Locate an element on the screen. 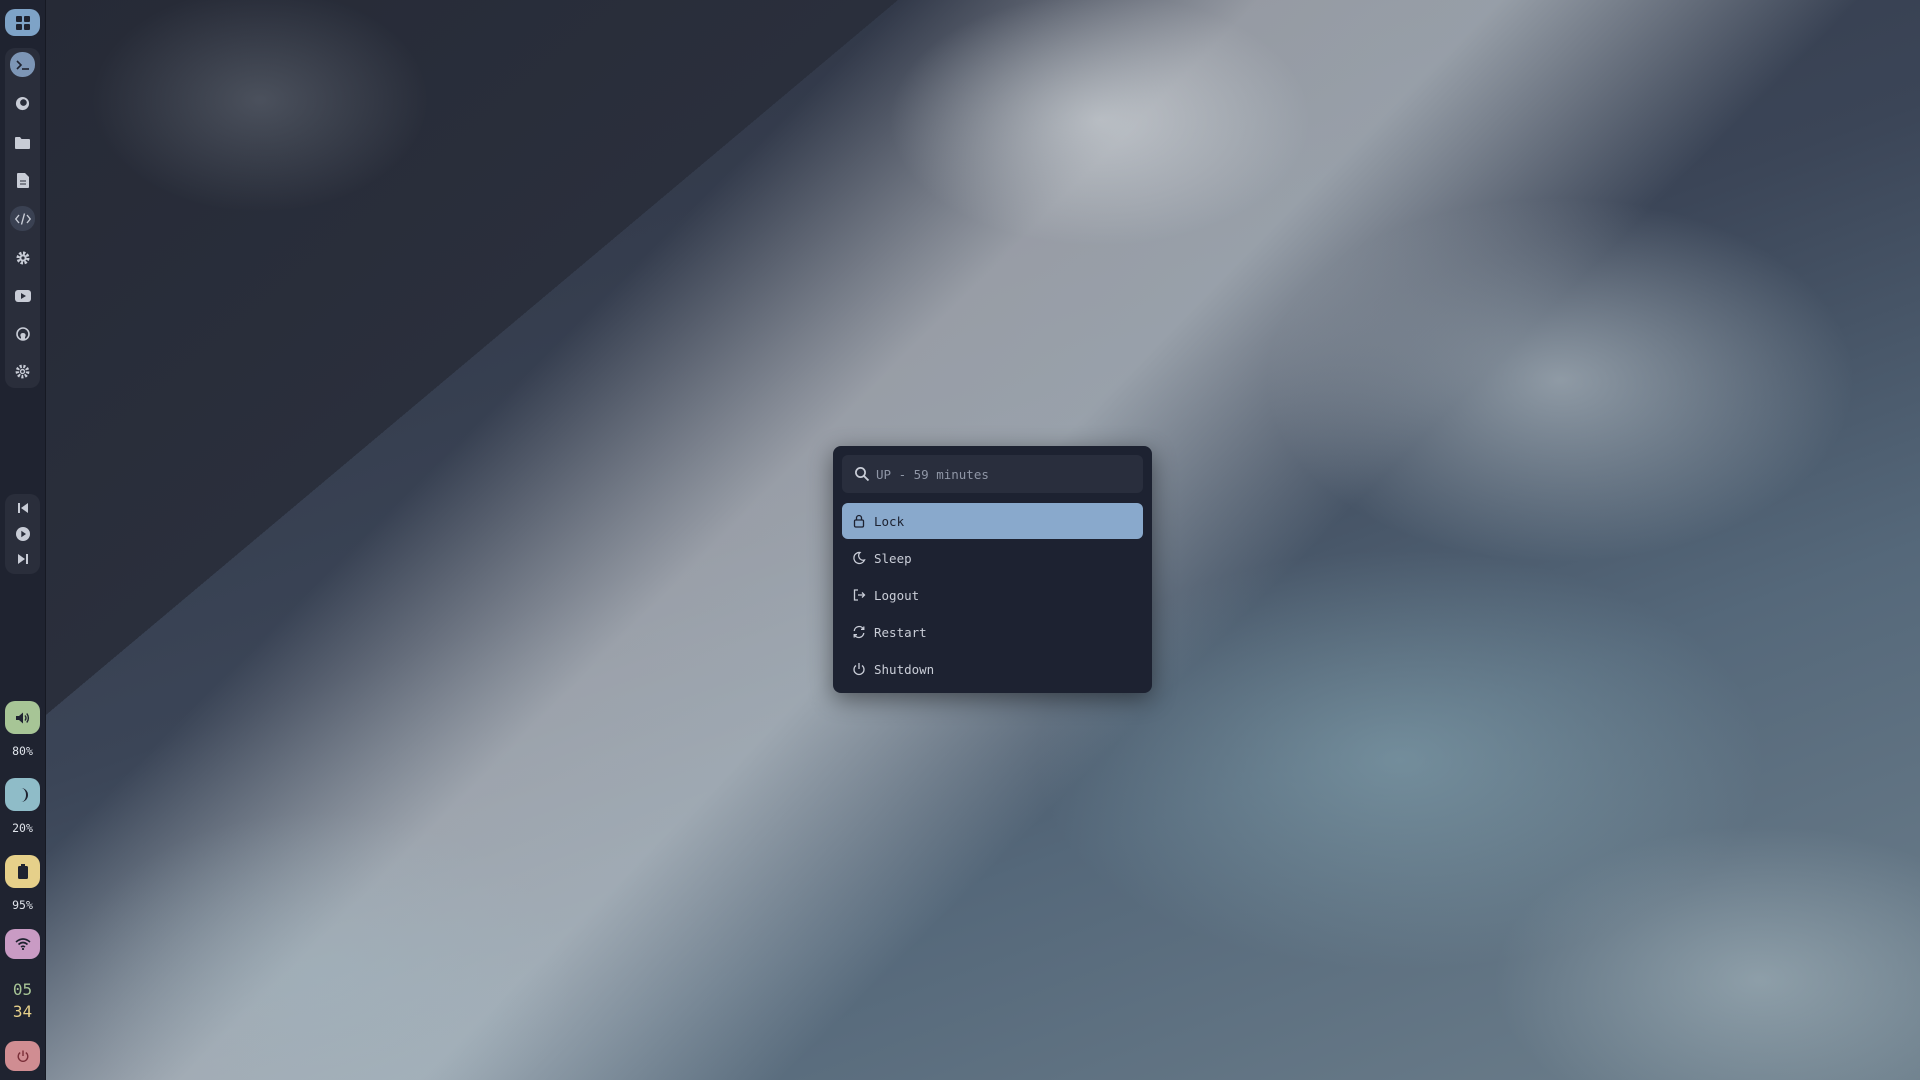 The image size is (1920, 1080). wifi-button is located at coordinates (22, 944).